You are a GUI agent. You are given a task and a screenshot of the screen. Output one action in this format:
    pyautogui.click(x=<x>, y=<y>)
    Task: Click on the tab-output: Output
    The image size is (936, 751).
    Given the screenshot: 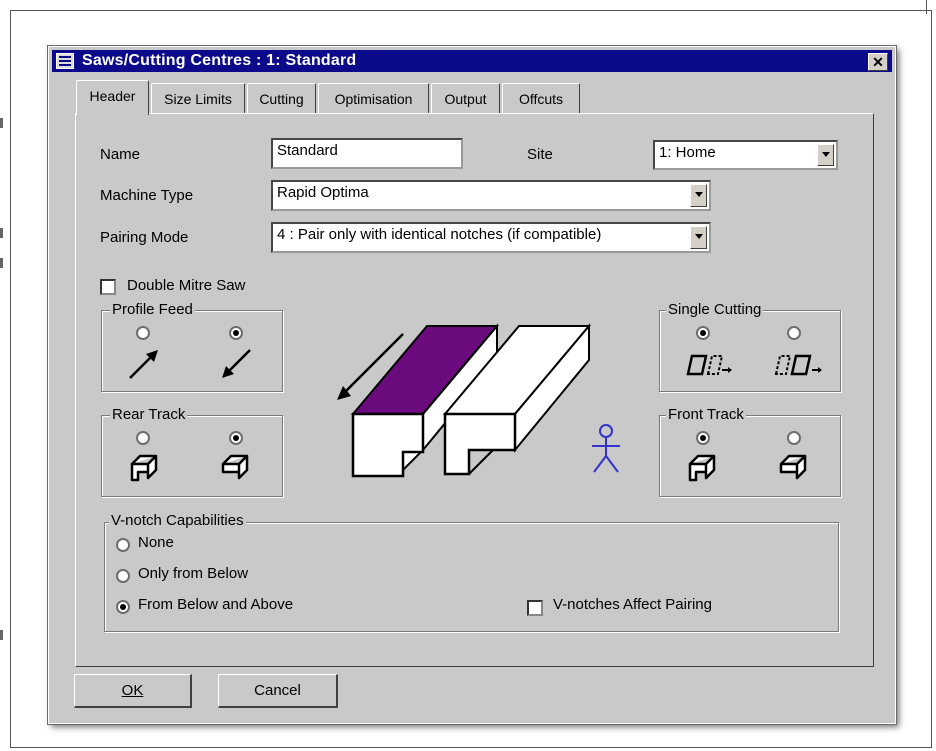 What is the action you would take?
    pyautogui.click(x=465, y=98)
    